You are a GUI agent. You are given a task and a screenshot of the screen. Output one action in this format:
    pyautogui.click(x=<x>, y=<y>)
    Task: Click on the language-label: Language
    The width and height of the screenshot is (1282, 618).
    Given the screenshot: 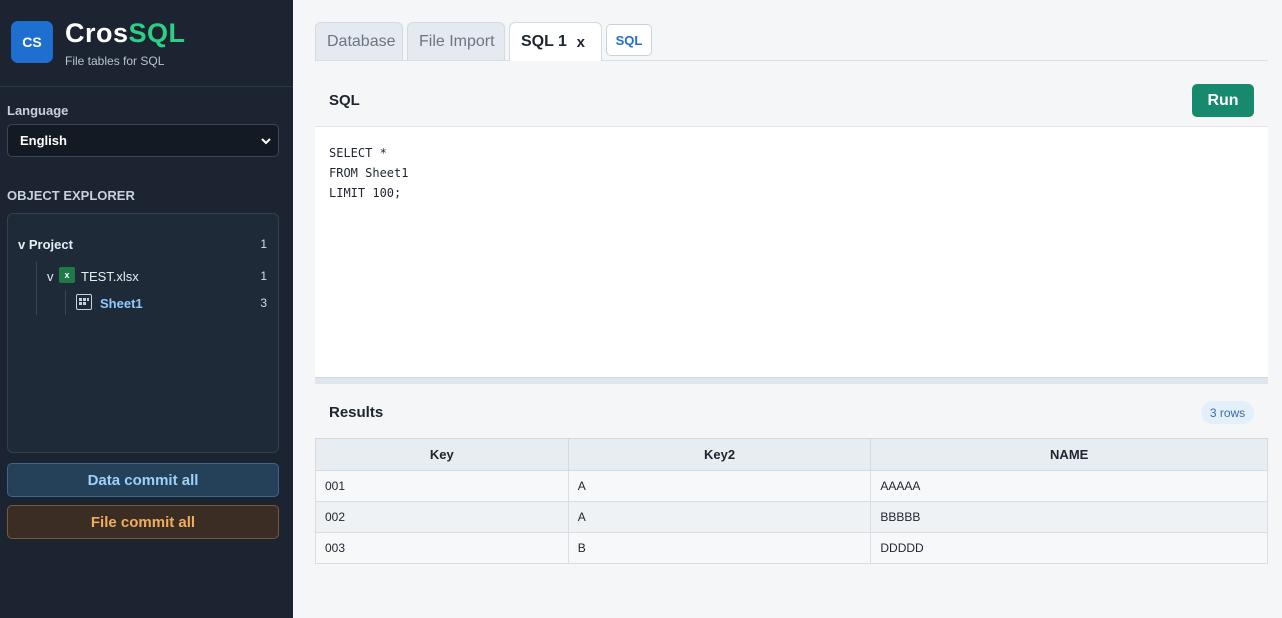 What is the action you would take?
    pyautogui.click(x=38, y=110)
    